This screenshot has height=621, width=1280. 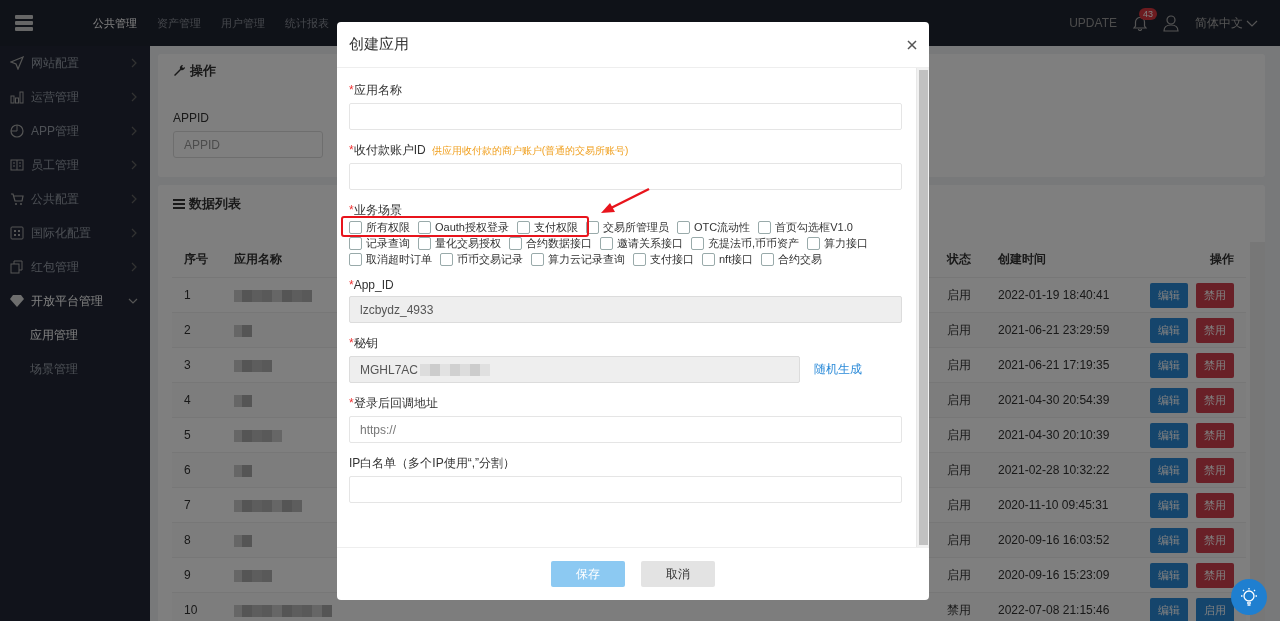 What do you see at coordinates (1093, 23) in the screenshot?
I see `update-link: UPDATE` at bounding box center [1093, 23].